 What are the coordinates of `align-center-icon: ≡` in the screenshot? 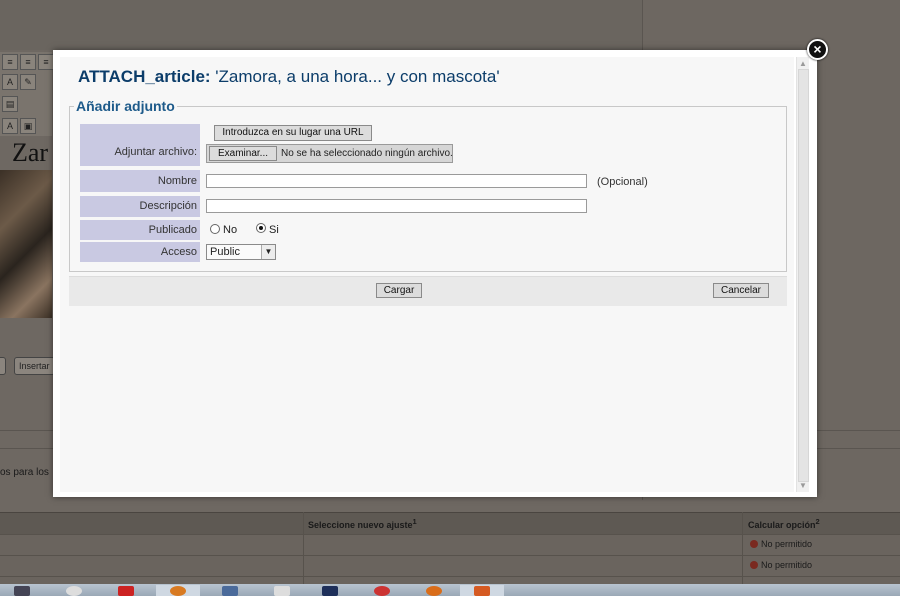 It's located at (28, 62).